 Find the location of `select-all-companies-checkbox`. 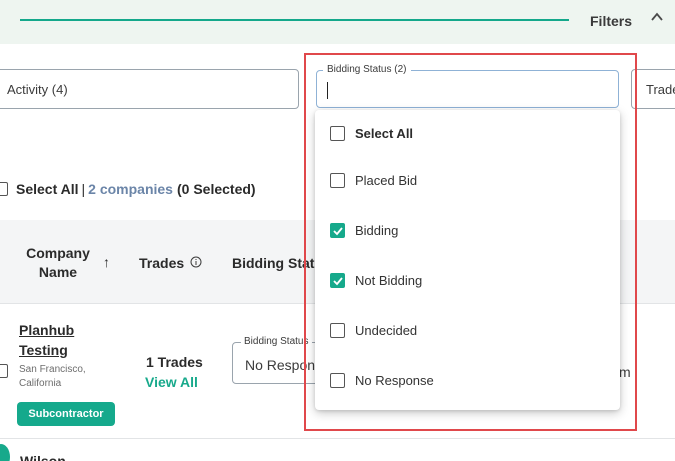

select-all-companies-checkbox is located at coordinates (4, 189).